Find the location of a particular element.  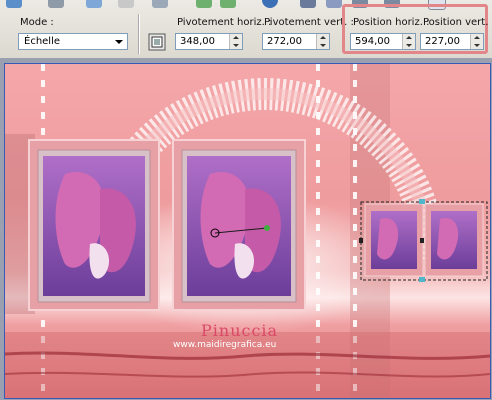

selected-frames is located at coordinates (423, 240).